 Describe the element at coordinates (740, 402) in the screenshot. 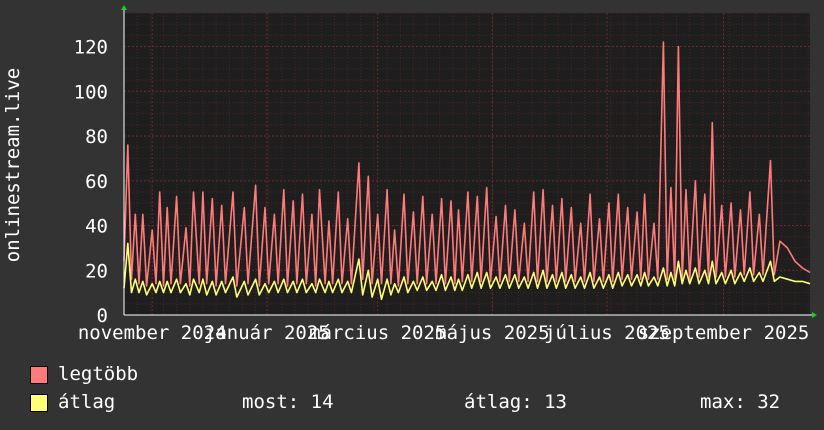

I see `stat-max: max: 32` at that location.